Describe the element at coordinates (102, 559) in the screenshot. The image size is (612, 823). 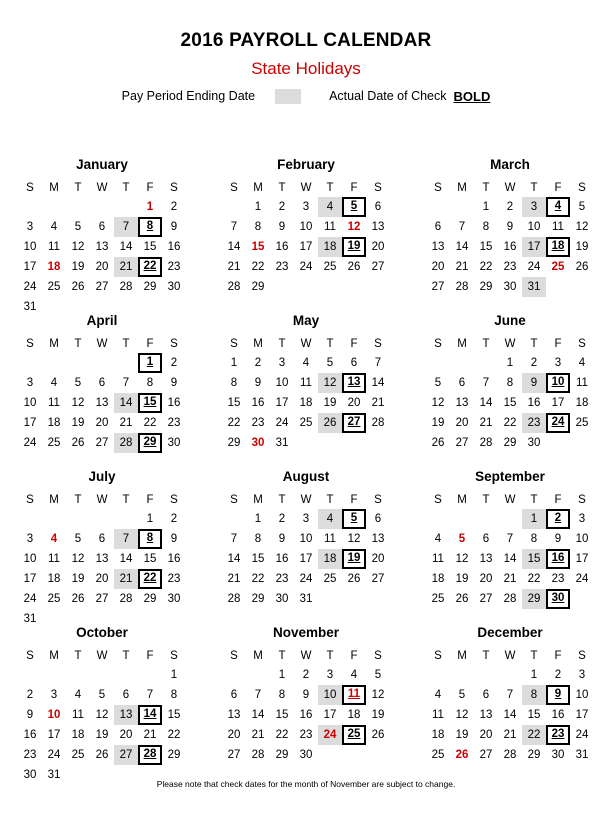
I see `week-row: 10 11 12 13 14 15 16` at that location.